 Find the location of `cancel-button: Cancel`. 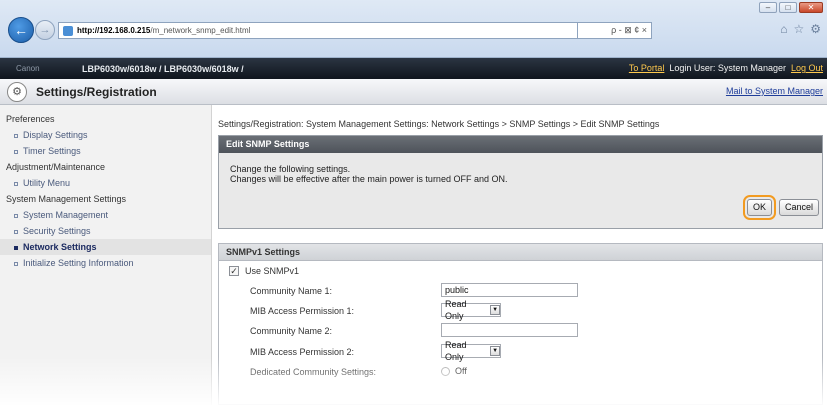

cancel-button: Cancel is located at coordinates (798, 207).